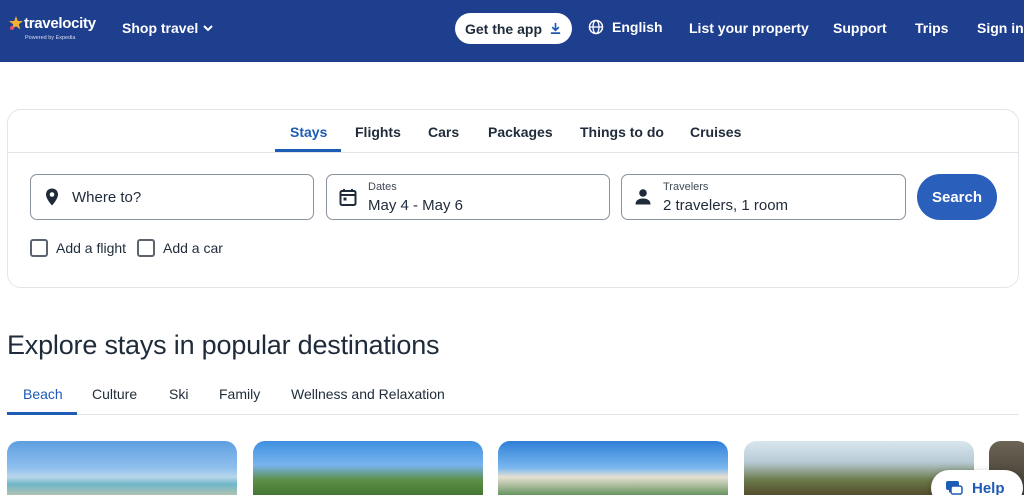 The width and height of the screenshot is (1024, 495). I want to click on add-flight-label: Add a flight, so click(91, 248).